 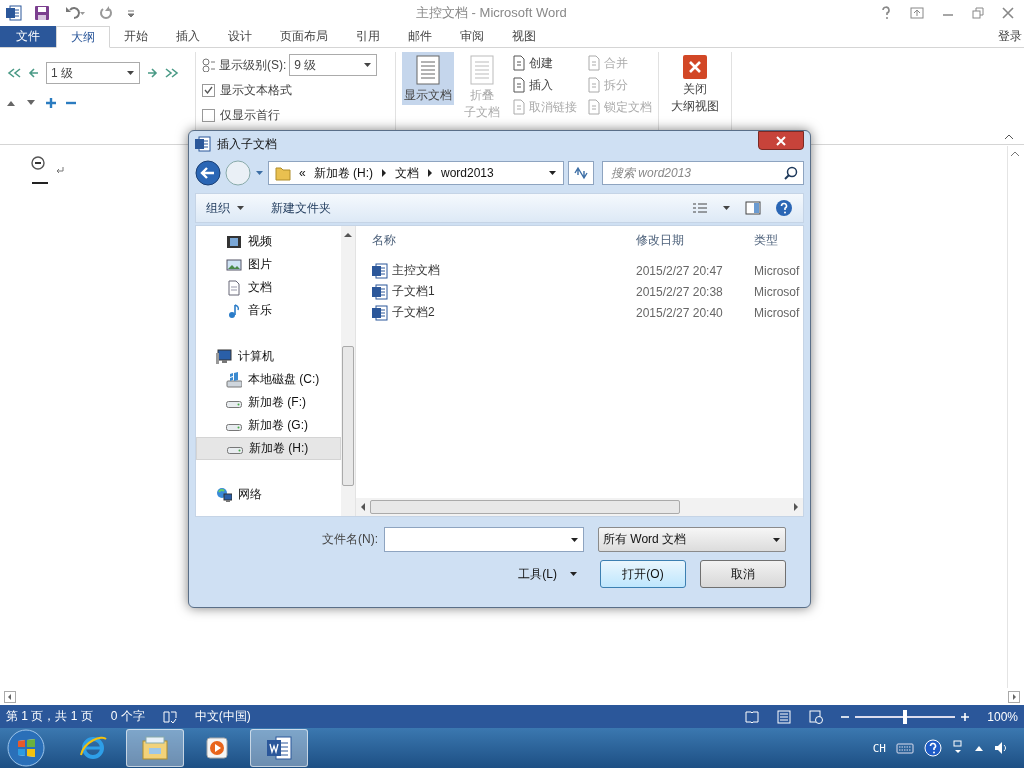 What do you see at coordinates (268, 425) in the screenshot?
I see `nav-item: 新加卷 (G:)` at bounding box center [268, 425].